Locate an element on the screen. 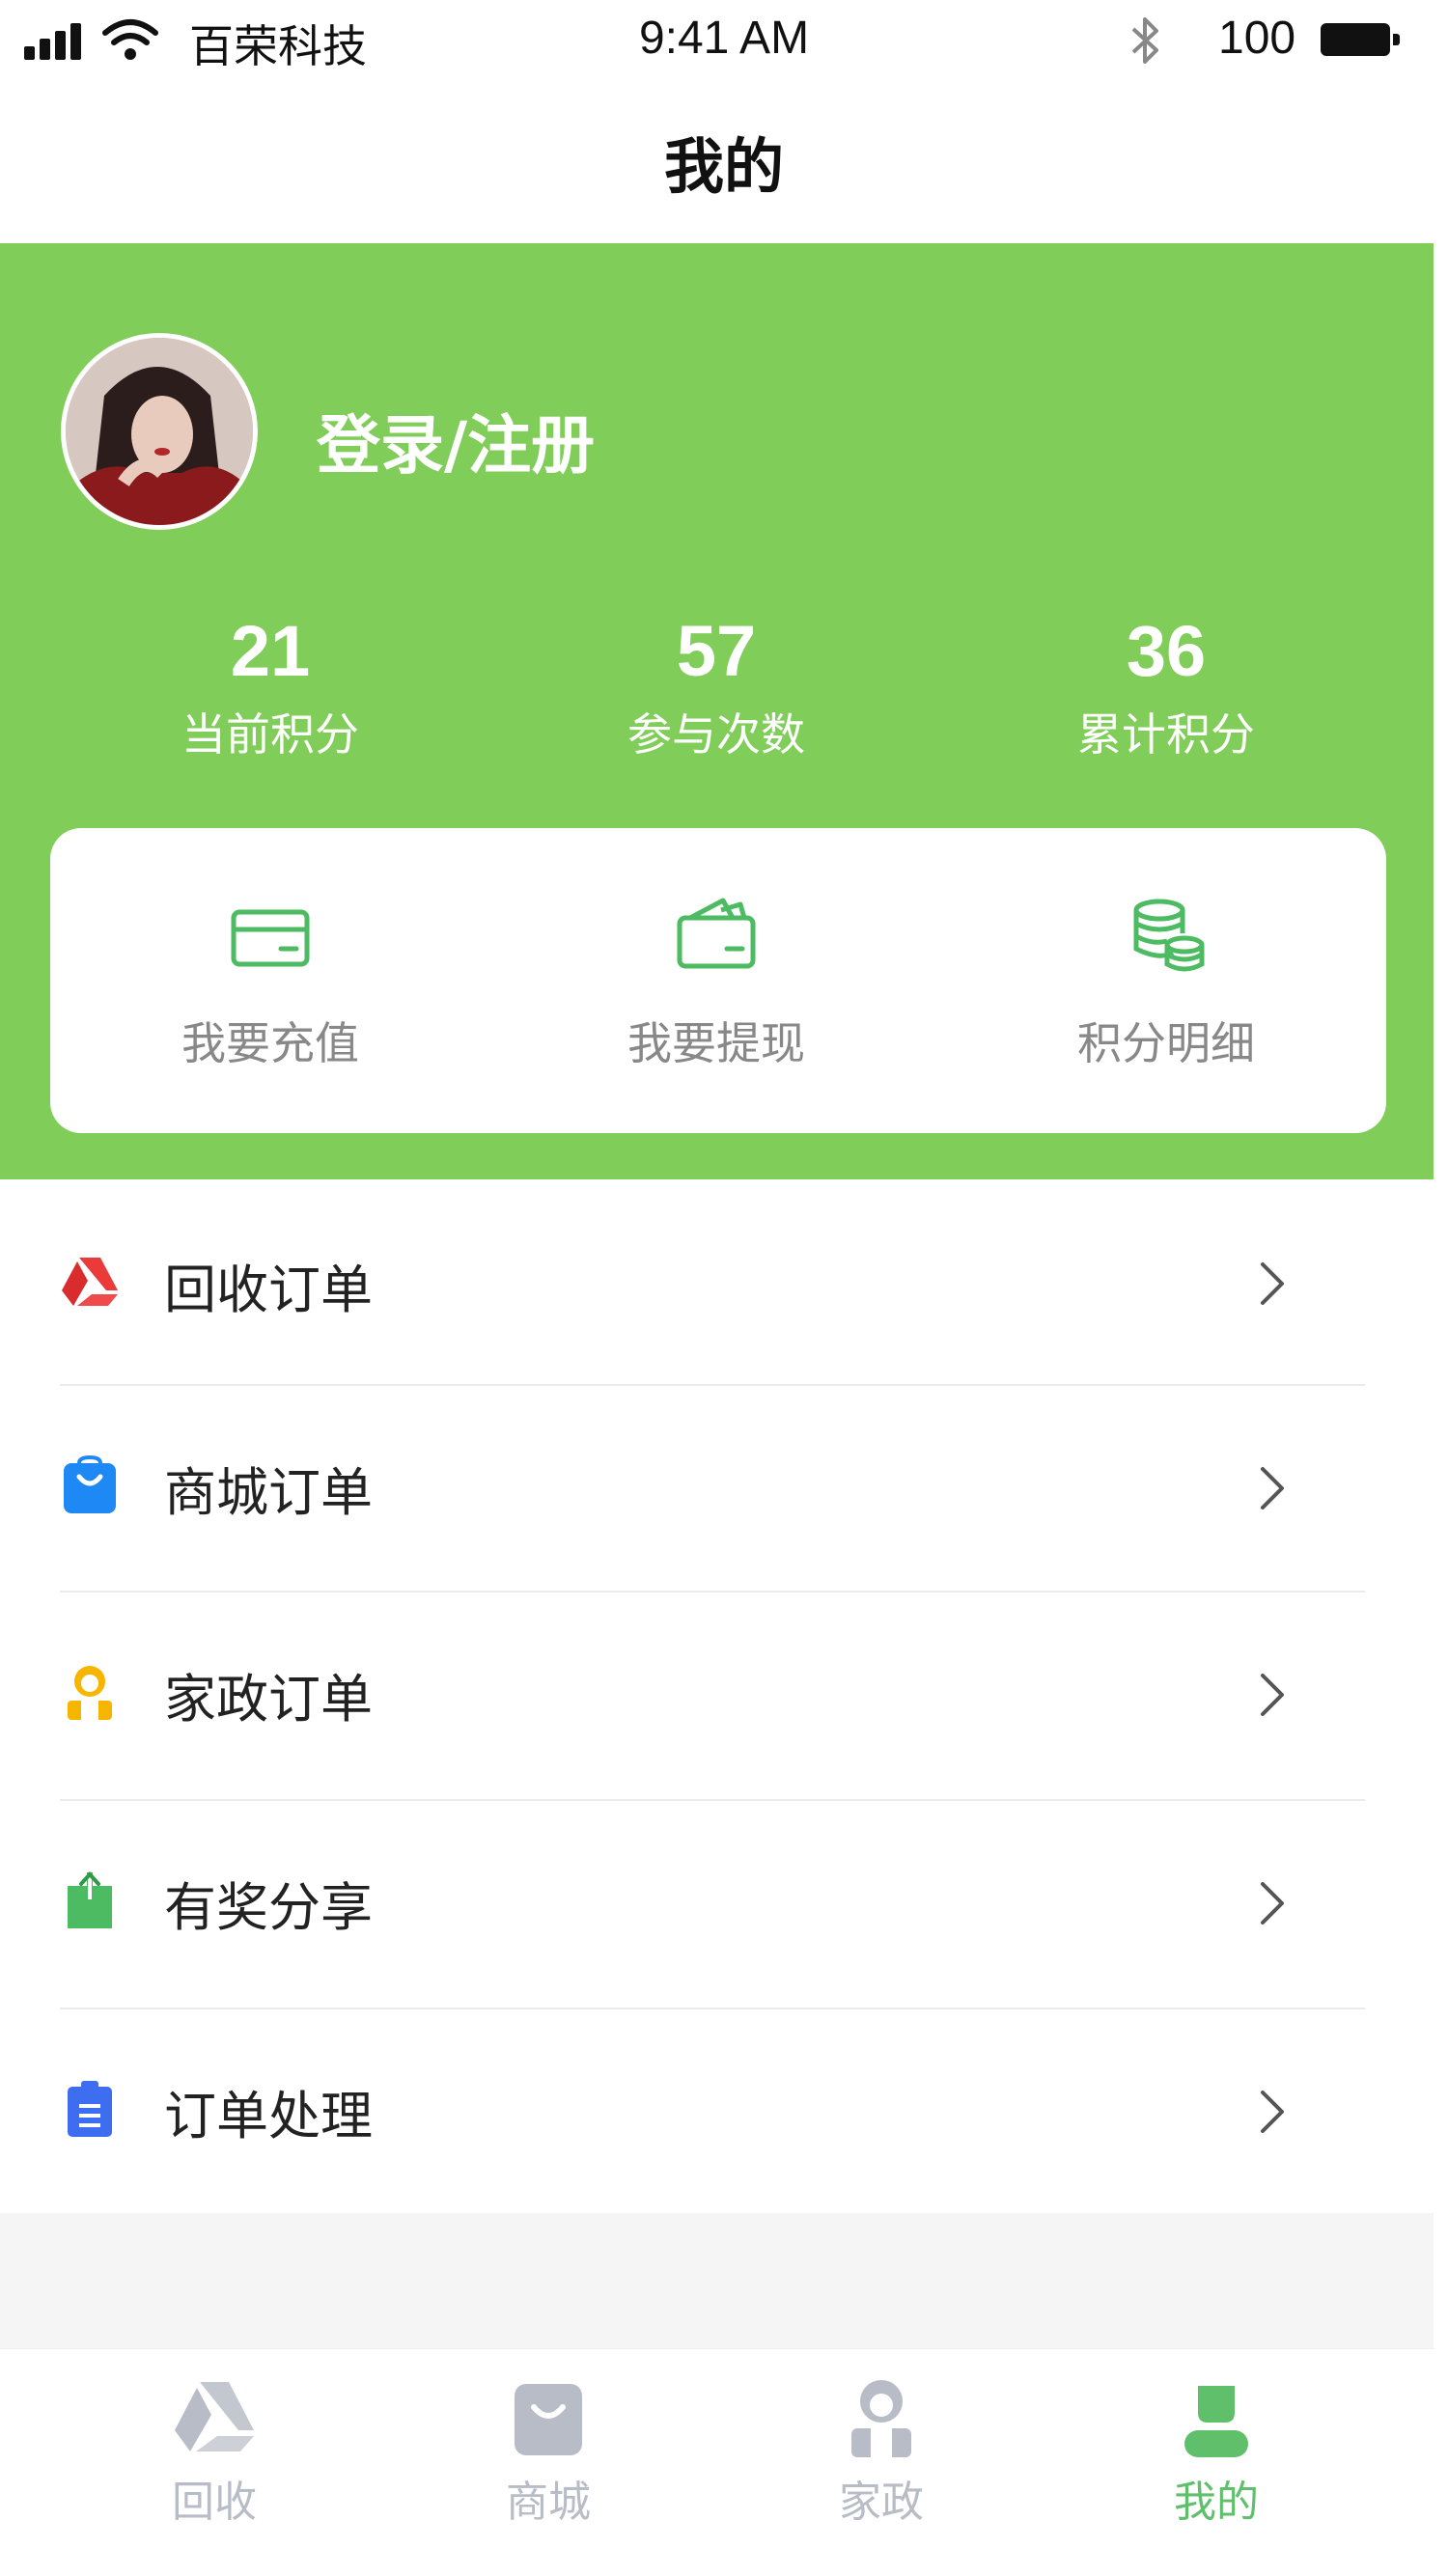 The height and width of the screenshot is (2576, 1448). tab-label: 回收 is located at coordinates (215, 2502).